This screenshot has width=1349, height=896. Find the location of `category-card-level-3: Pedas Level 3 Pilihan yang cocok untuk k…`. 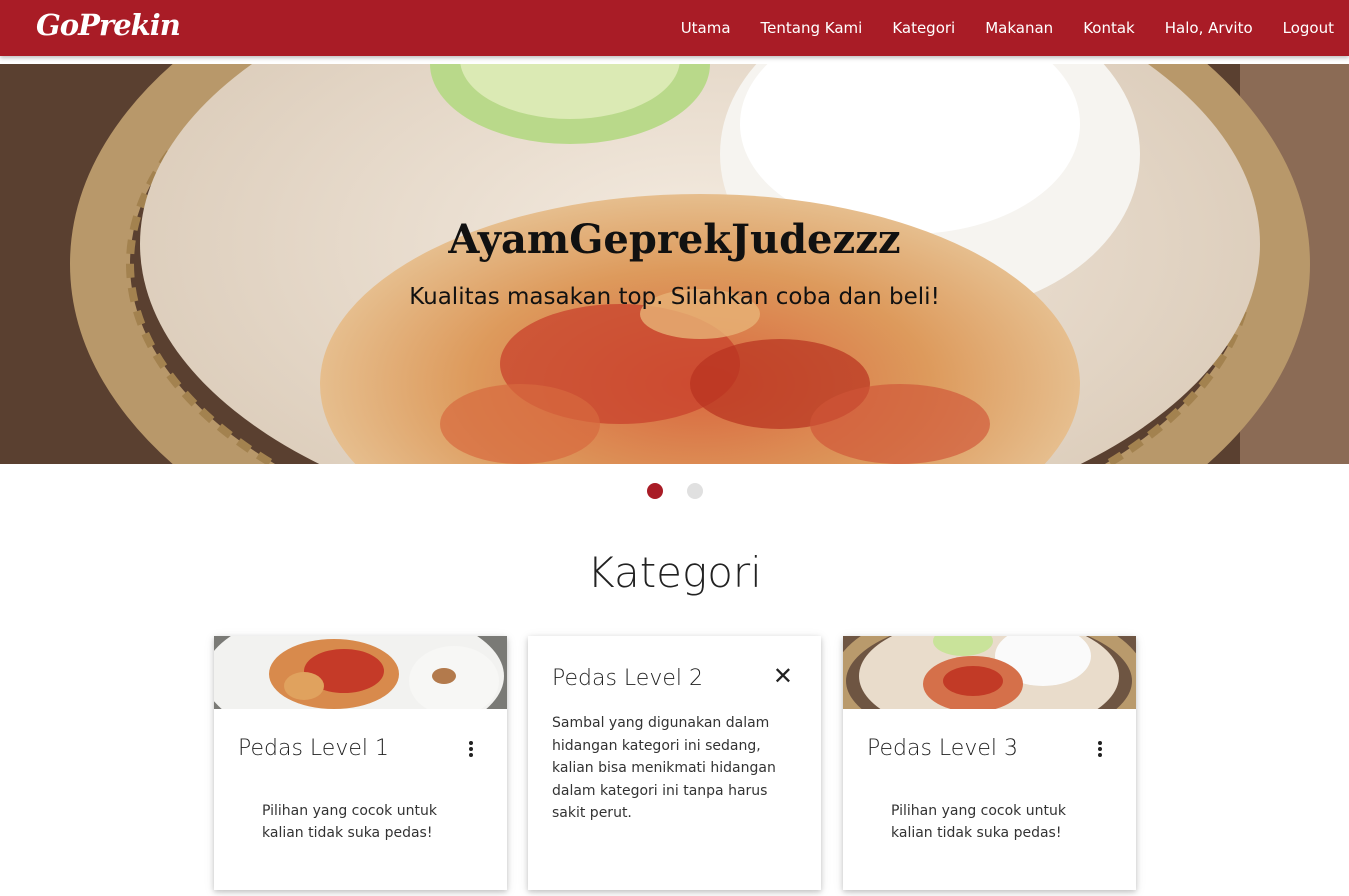

category-card-level-3: Pedas Level 3 Pilihan yang cocok untuk k… is located at coordinates (989, 763).